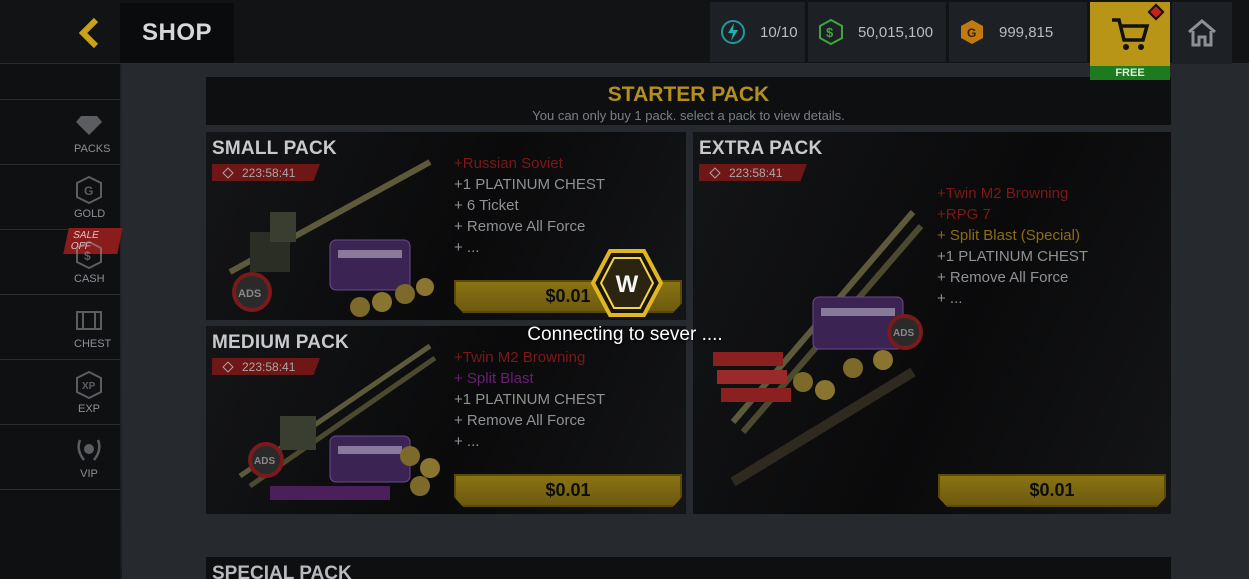  I want to click on loading-spinner-logo: W, so click(627, 283).